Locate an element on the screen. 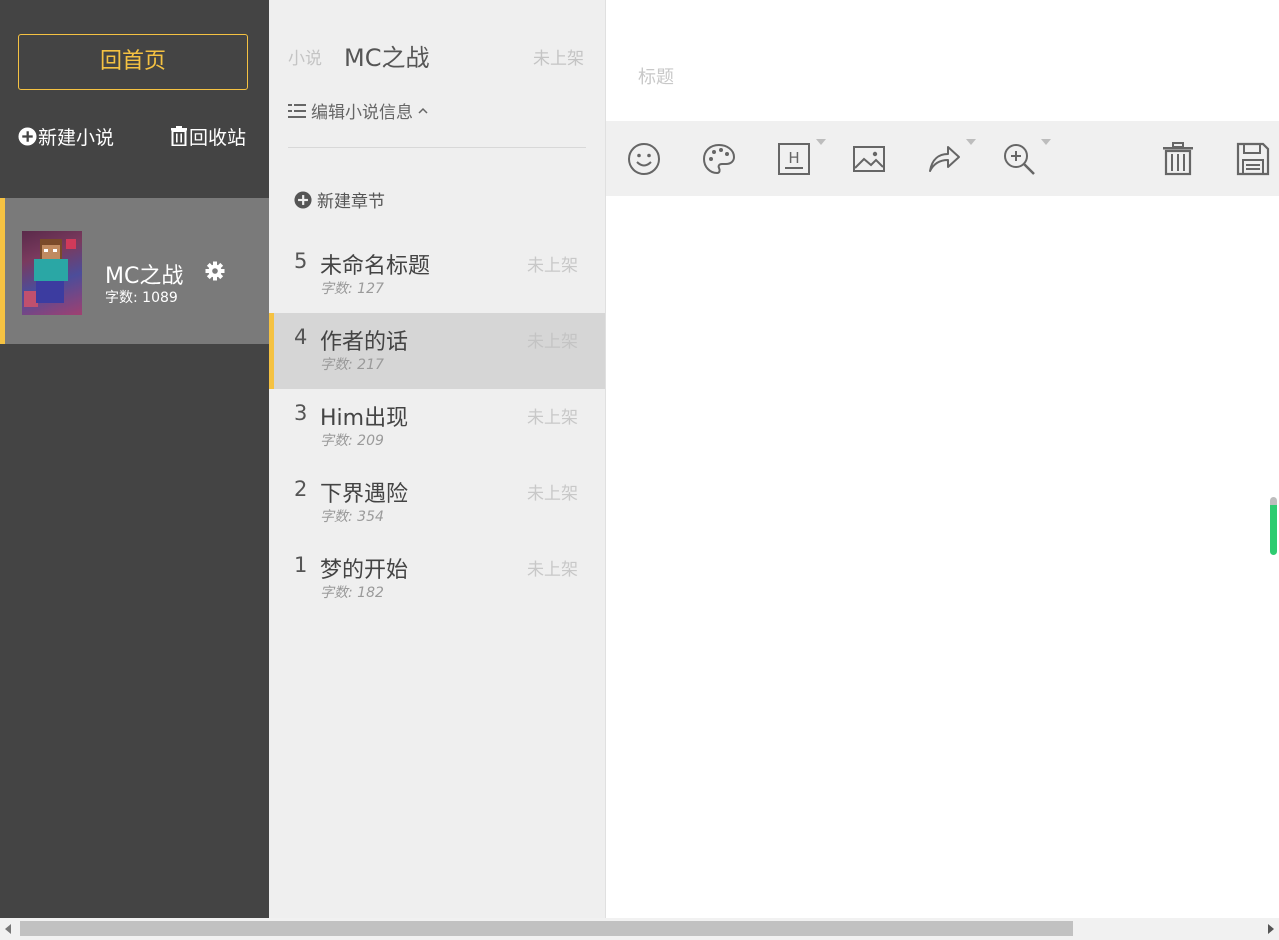  chapter-number: 3 is located at coordinates (301, 413).